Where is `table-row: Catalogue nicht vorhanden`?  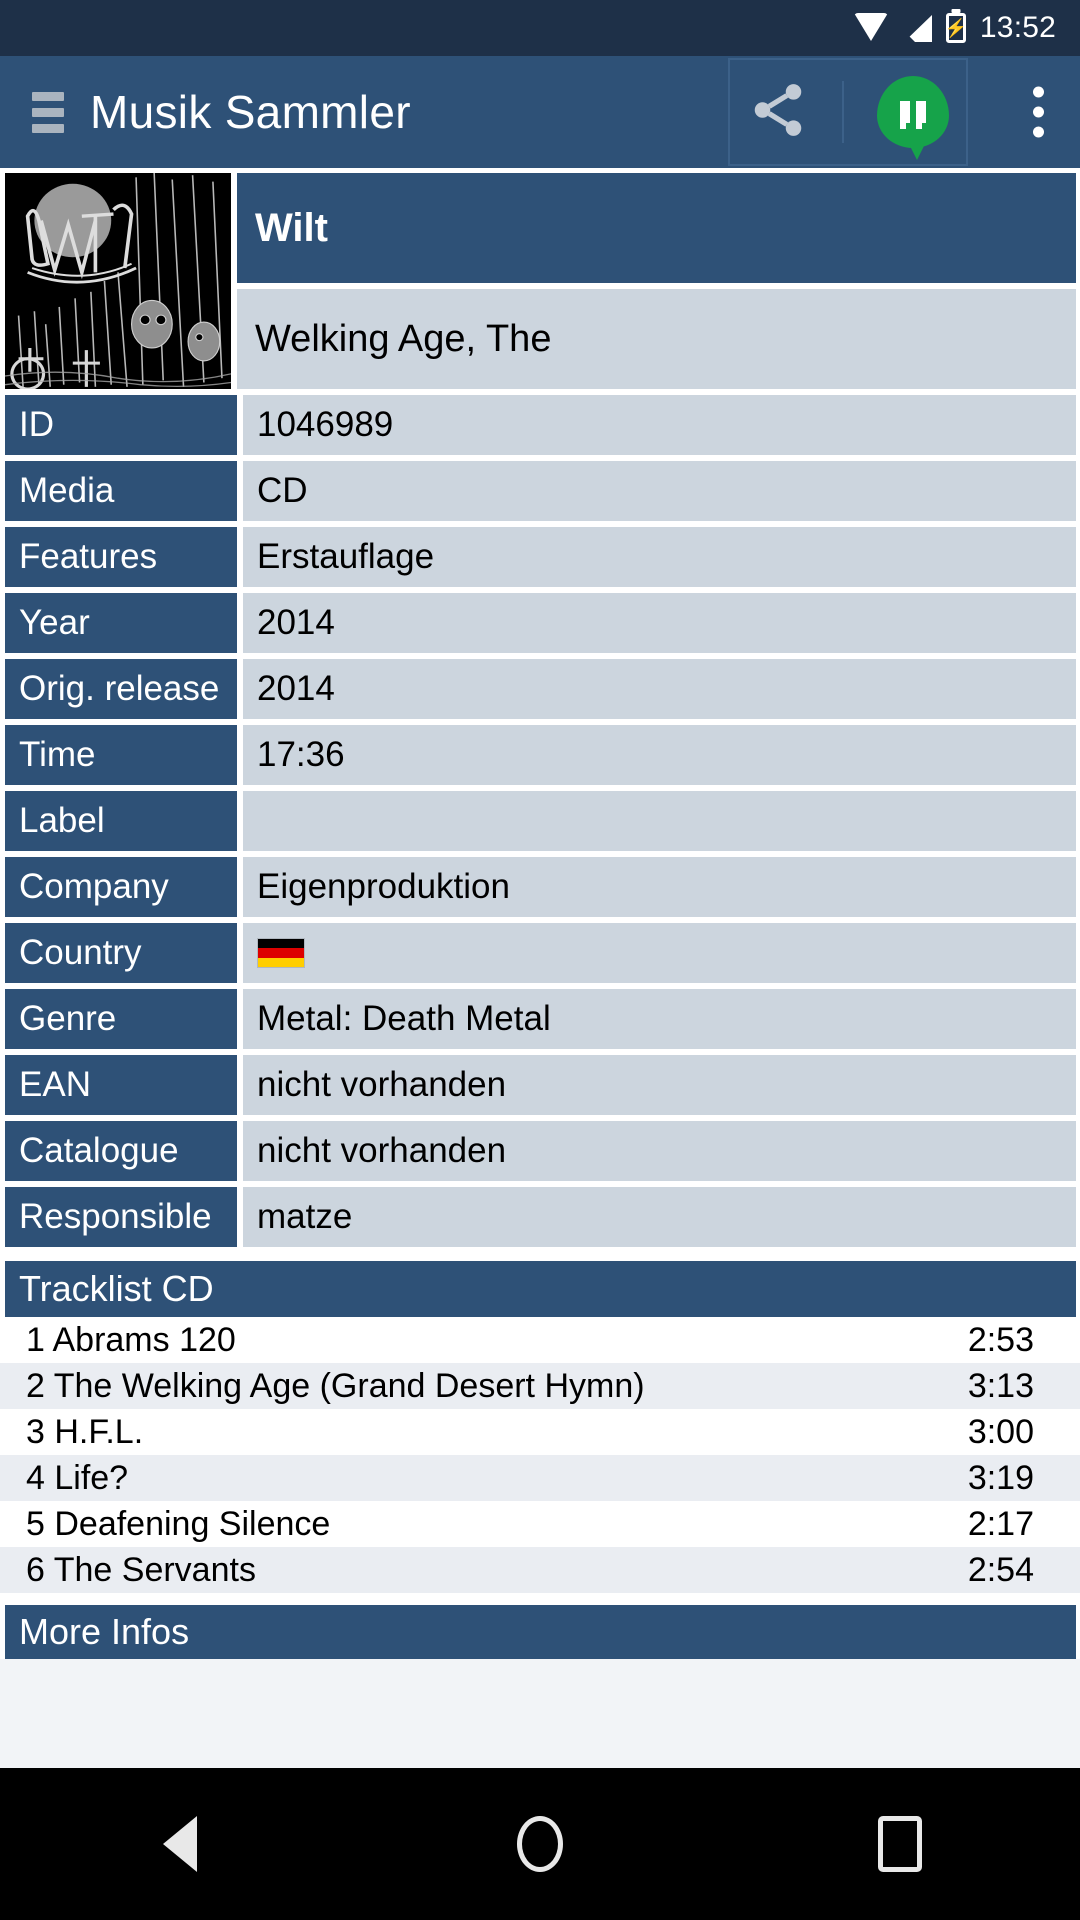
table-row: Catalogue nicht vorhanden is located at coordinates (540, 1151).